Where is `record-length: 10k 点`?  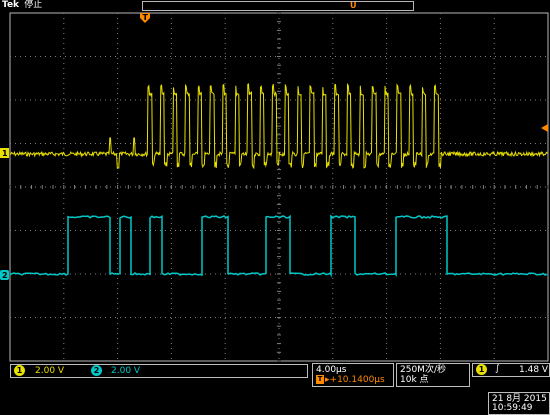
record-length: 10k 点 is located at coordinates (414, 380).